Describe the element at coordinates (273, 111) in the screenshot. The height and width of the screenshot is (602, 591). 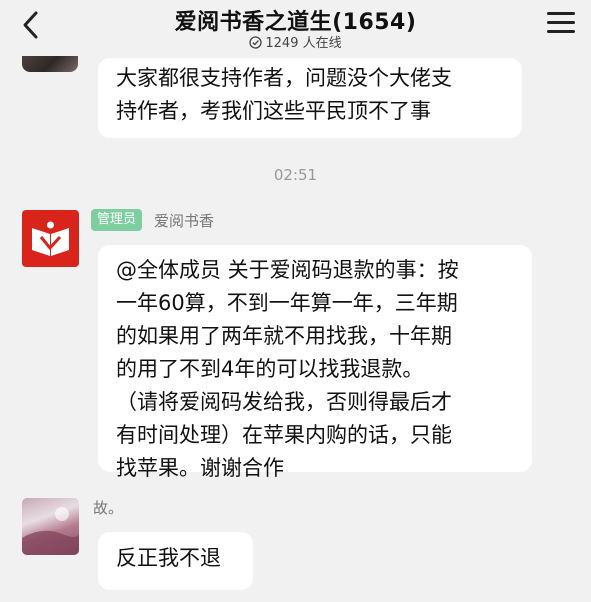
I see `message-line: 持作者，考我们这些平民顶不了事` at that location.